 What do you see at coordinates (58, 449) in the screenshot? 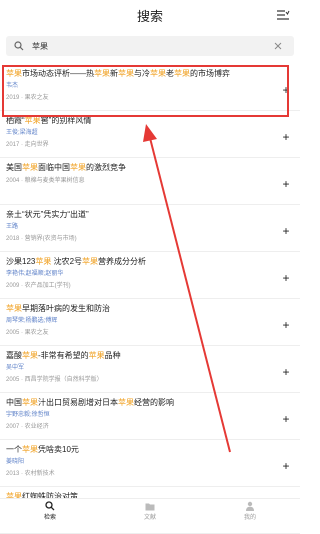
I see `title-text: 凭啥卖10元` at bounding box center [58, 449].